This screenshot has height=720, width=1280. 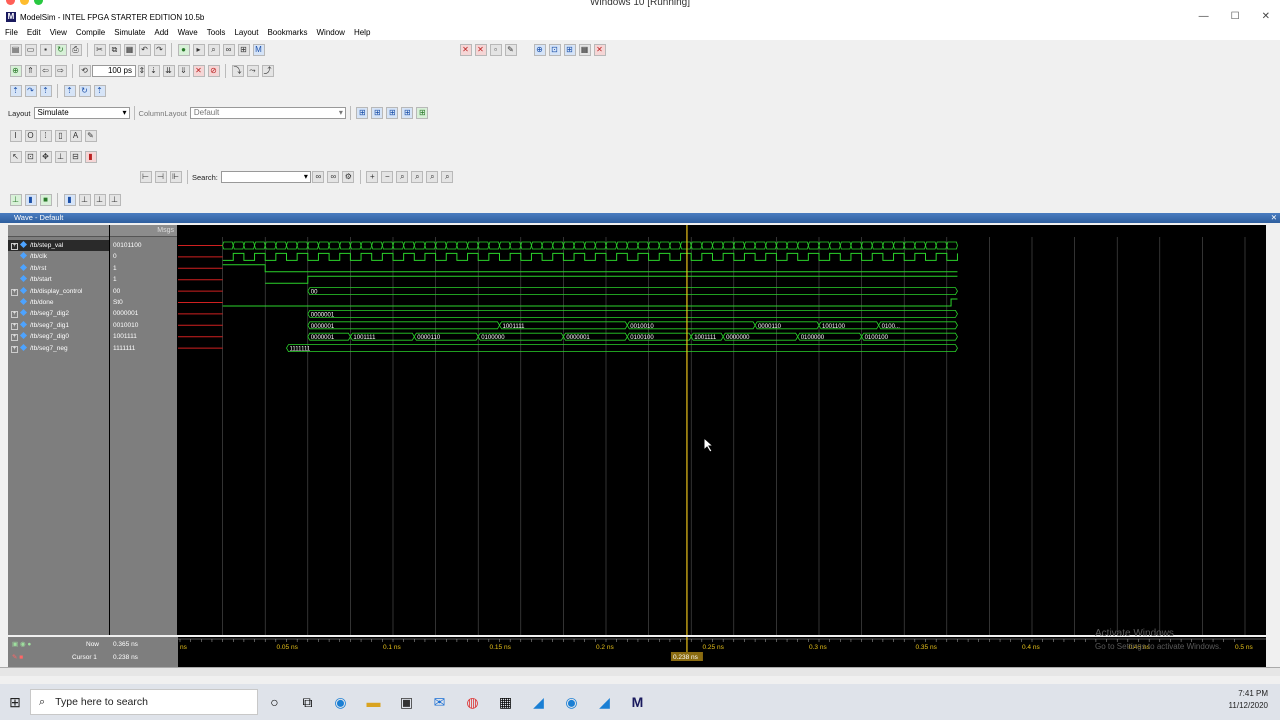 I want to click on edit-mode-icon: ⊥, so click(x=60, y=157).